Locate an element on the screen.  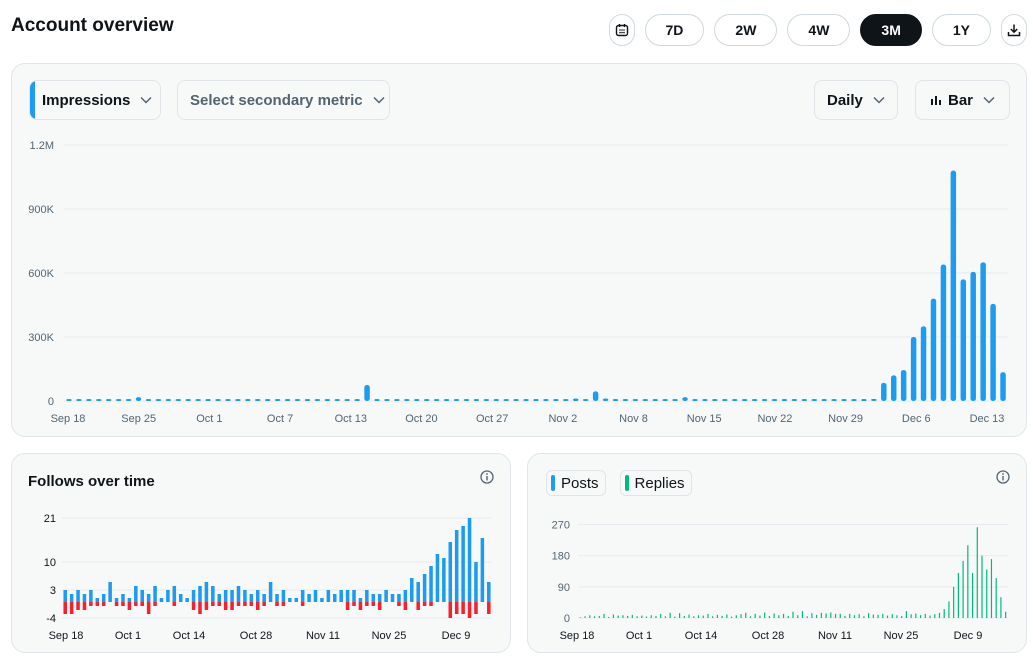
range-4w-button: 4W is located at coordinates (819, 30).